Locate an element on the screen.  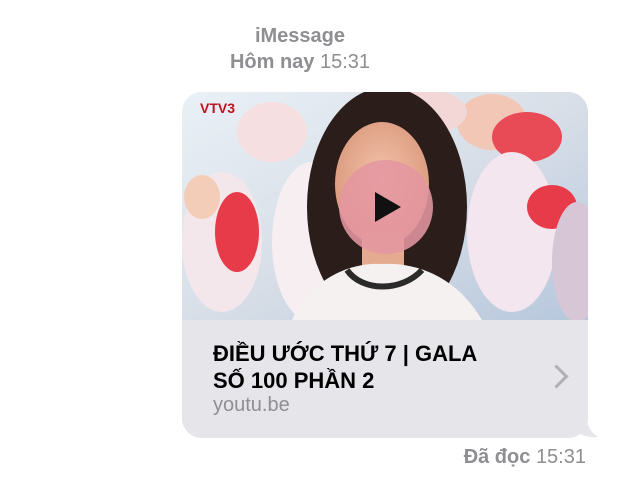
timestamp-day: Hôm nay is located at coordinates (272, 62).